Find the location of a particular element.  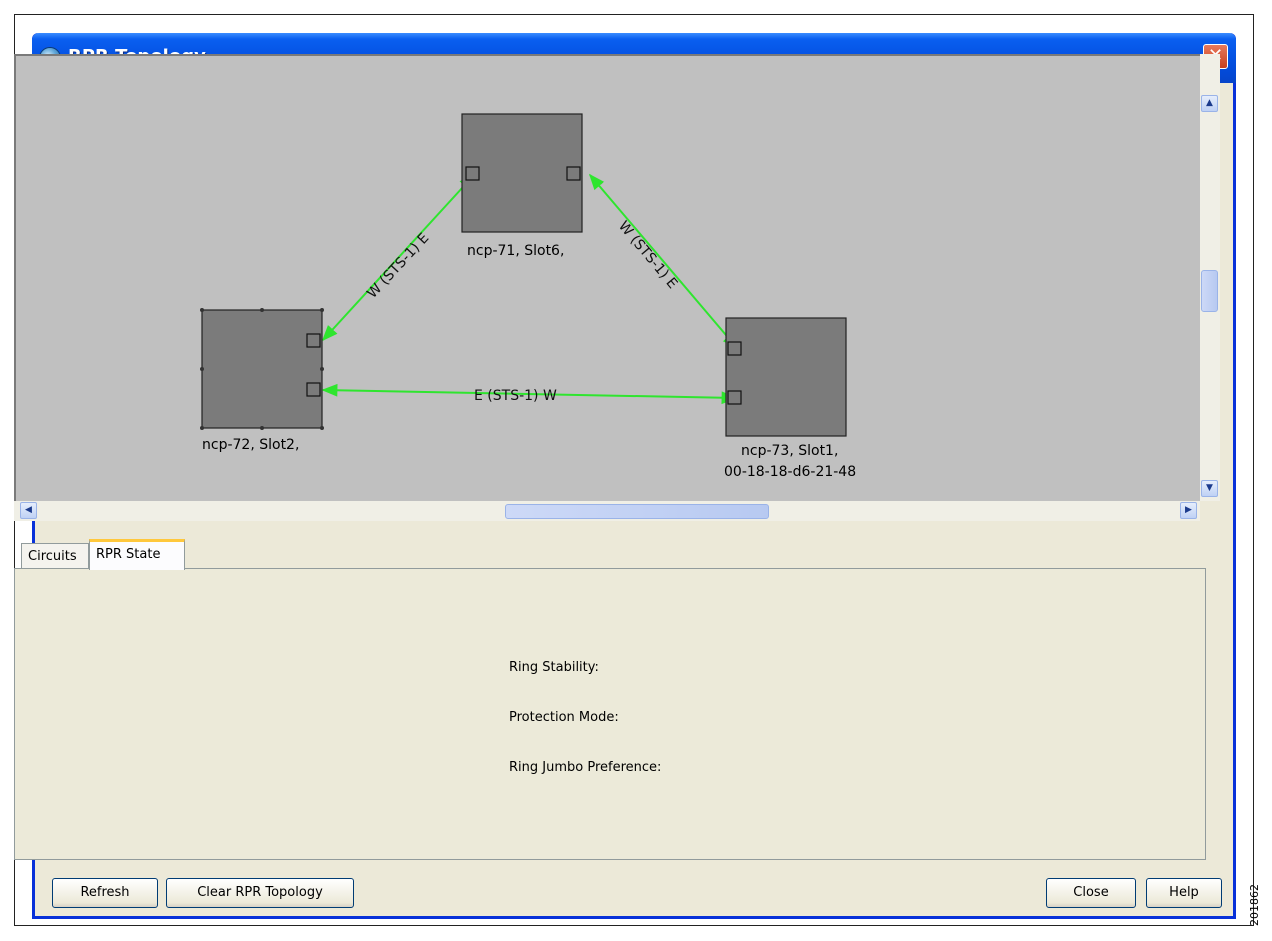

ring-jumbo-preference-label: Ring Jumbo Preference: is located at coordinates (585, 767).